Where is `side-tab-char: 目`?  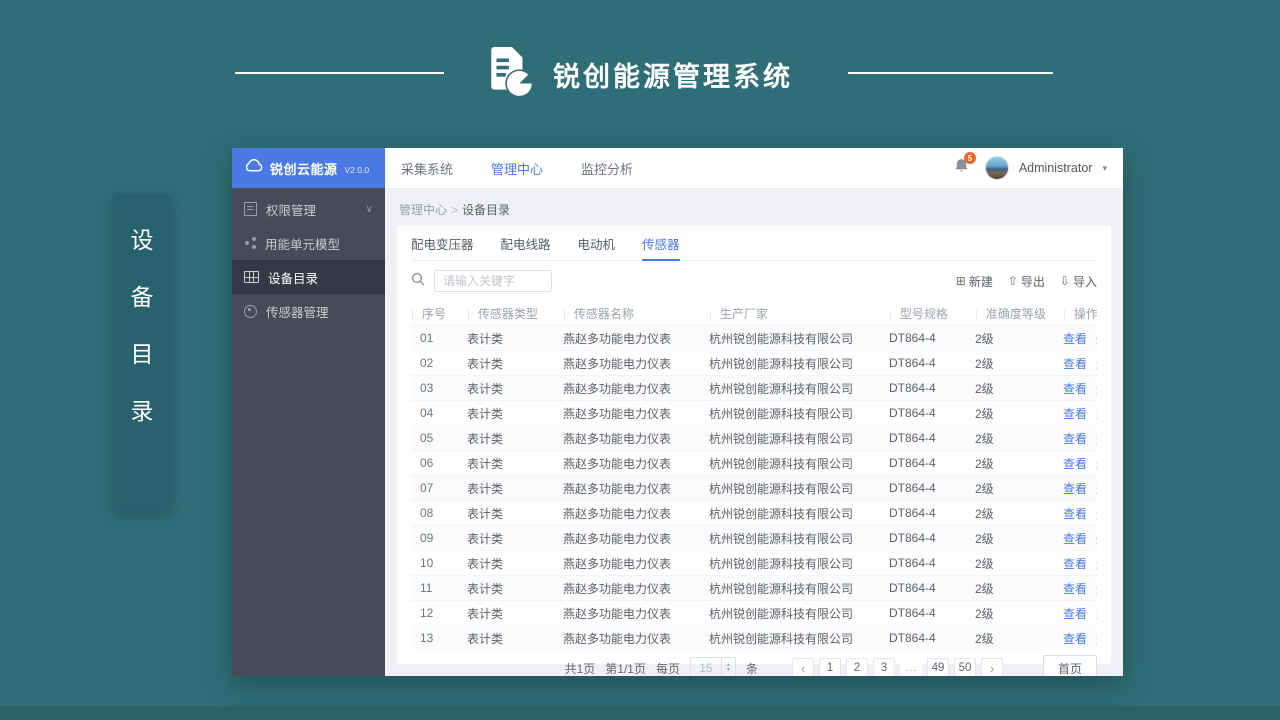
side-tab-char: 目 is located at coordinates (142, 354).